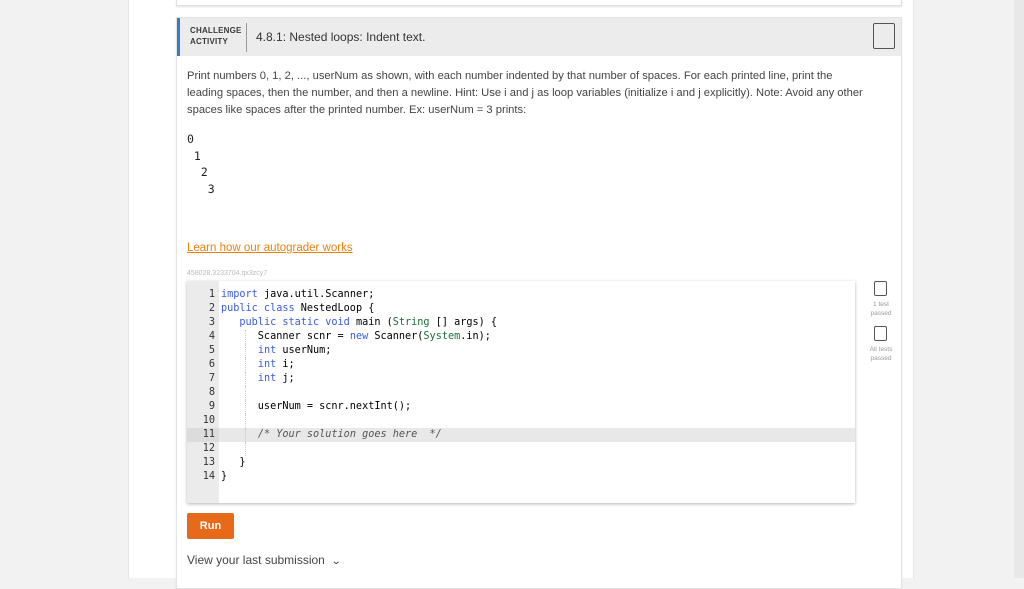 The height and width of the screenshot is (589, 1024). What do you see at coordinates (339, 337) in the screenshot?
I see `code-line: 4 Scanner scnr = new Scanner(System.in);` at bounding box center [339, 337].